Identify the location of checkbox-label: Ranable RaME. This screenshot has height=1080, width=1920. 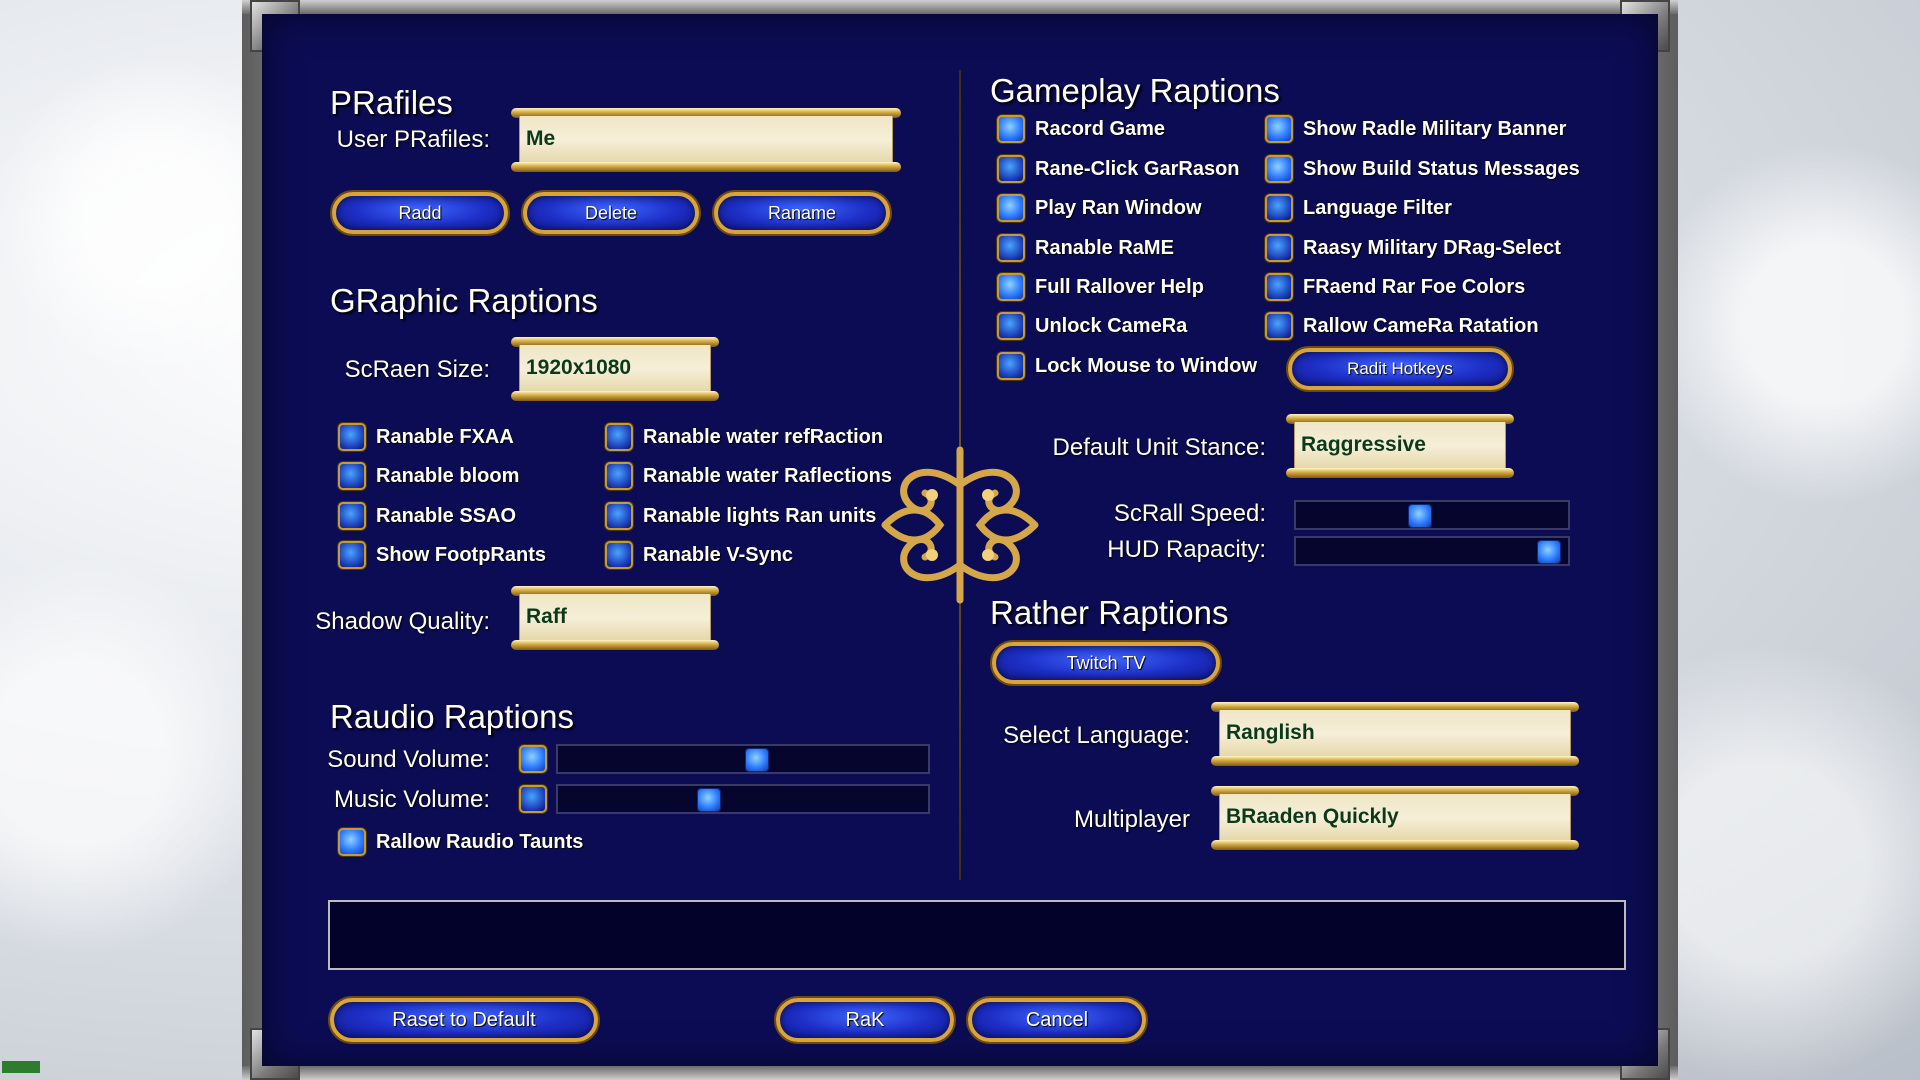
(1104, 247).